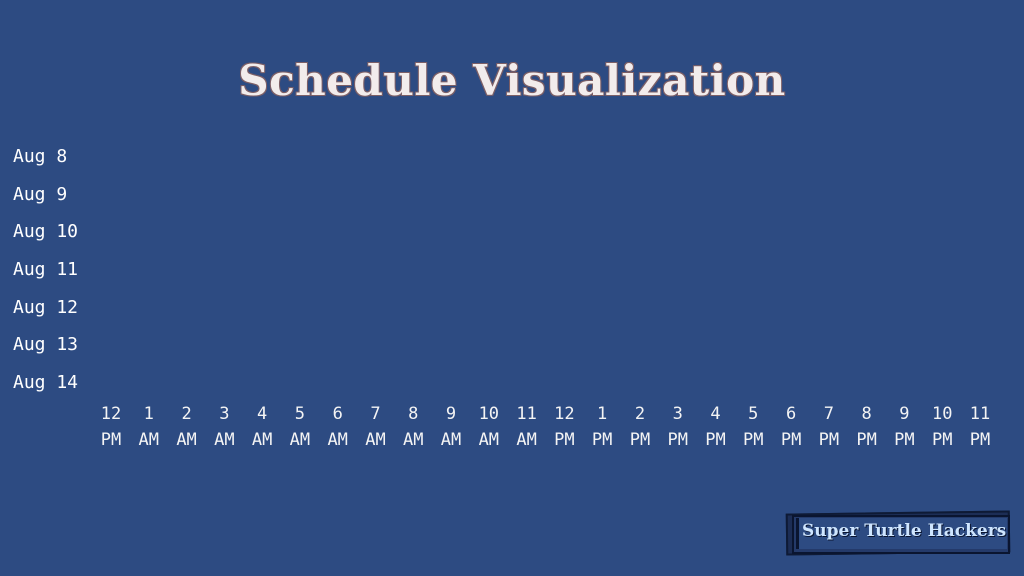  What do you see at coordinates (716, 427) in the screenshot?
I see `hour-tick: 4 PM` at bounding box center [716, 427].